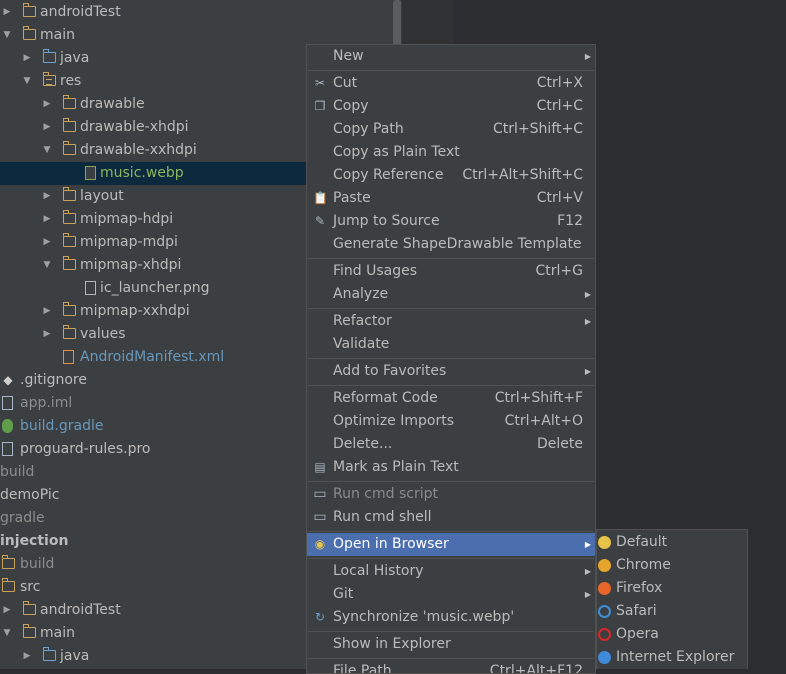  I want to click on menu-item-validate: Validate, so click(451, 344).